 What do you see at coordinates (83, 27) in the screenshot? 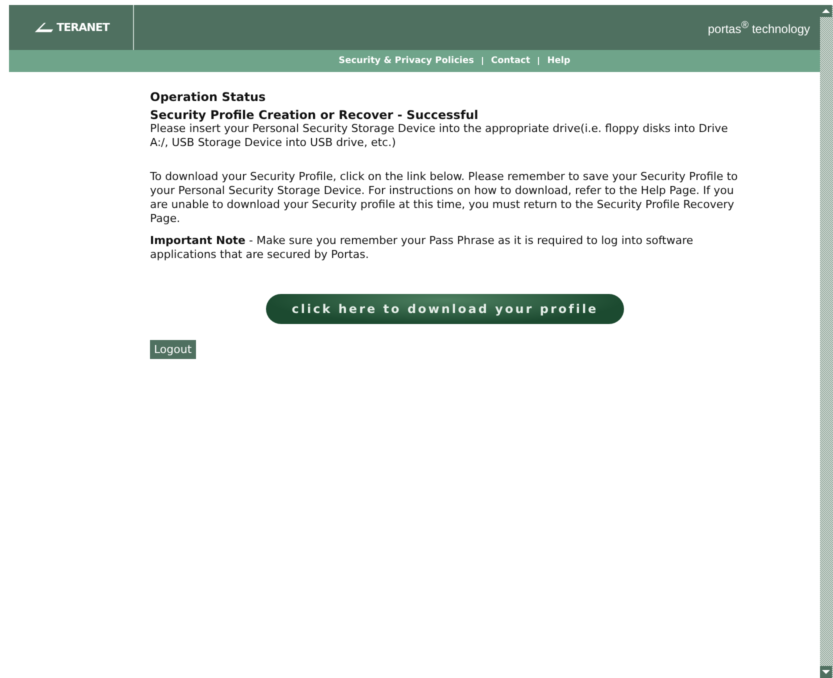
I see `logo-text: TERANET` at bounding box center [83, 27].